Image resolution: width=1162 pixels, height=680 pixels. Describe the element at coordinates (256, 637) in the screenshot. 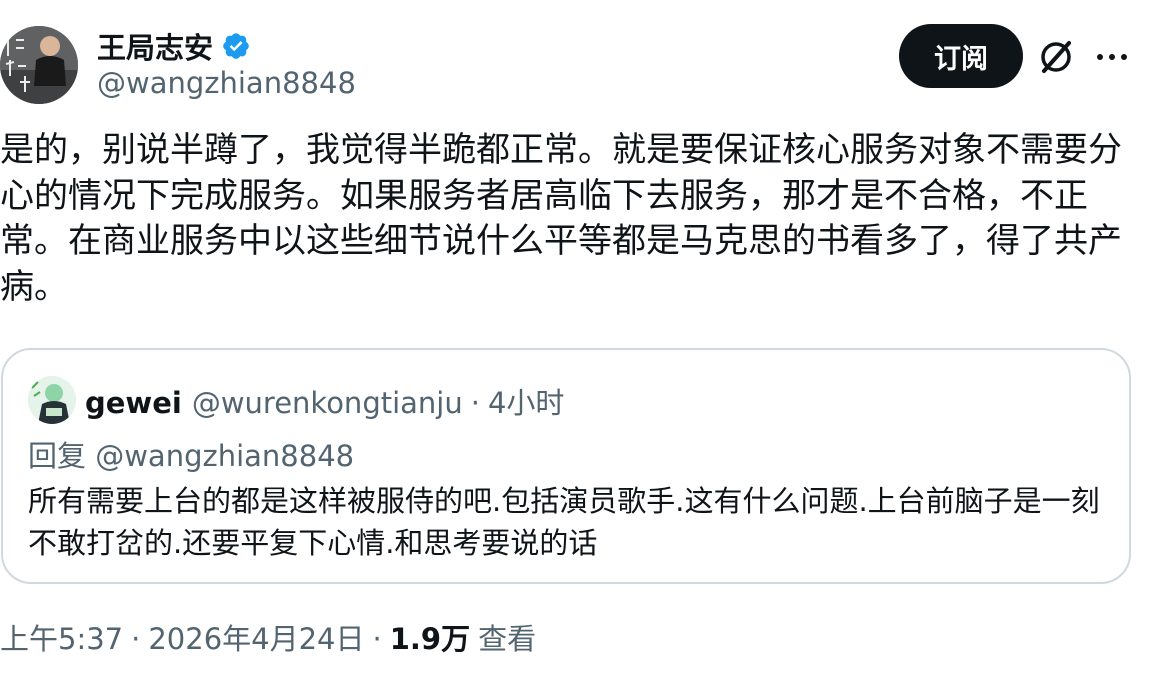

I see `tweet-date: 2026年4月24日` at that location.